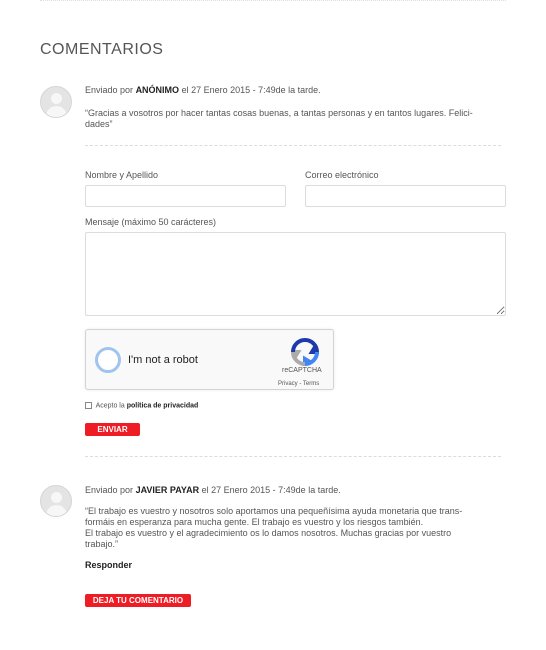 This screenshot has height=650, width=546. What do you see at coordinates (167, 490) in the screenshot?
I see `comment-author: JAVIER PAYAR` at bounding box center [167, 490].